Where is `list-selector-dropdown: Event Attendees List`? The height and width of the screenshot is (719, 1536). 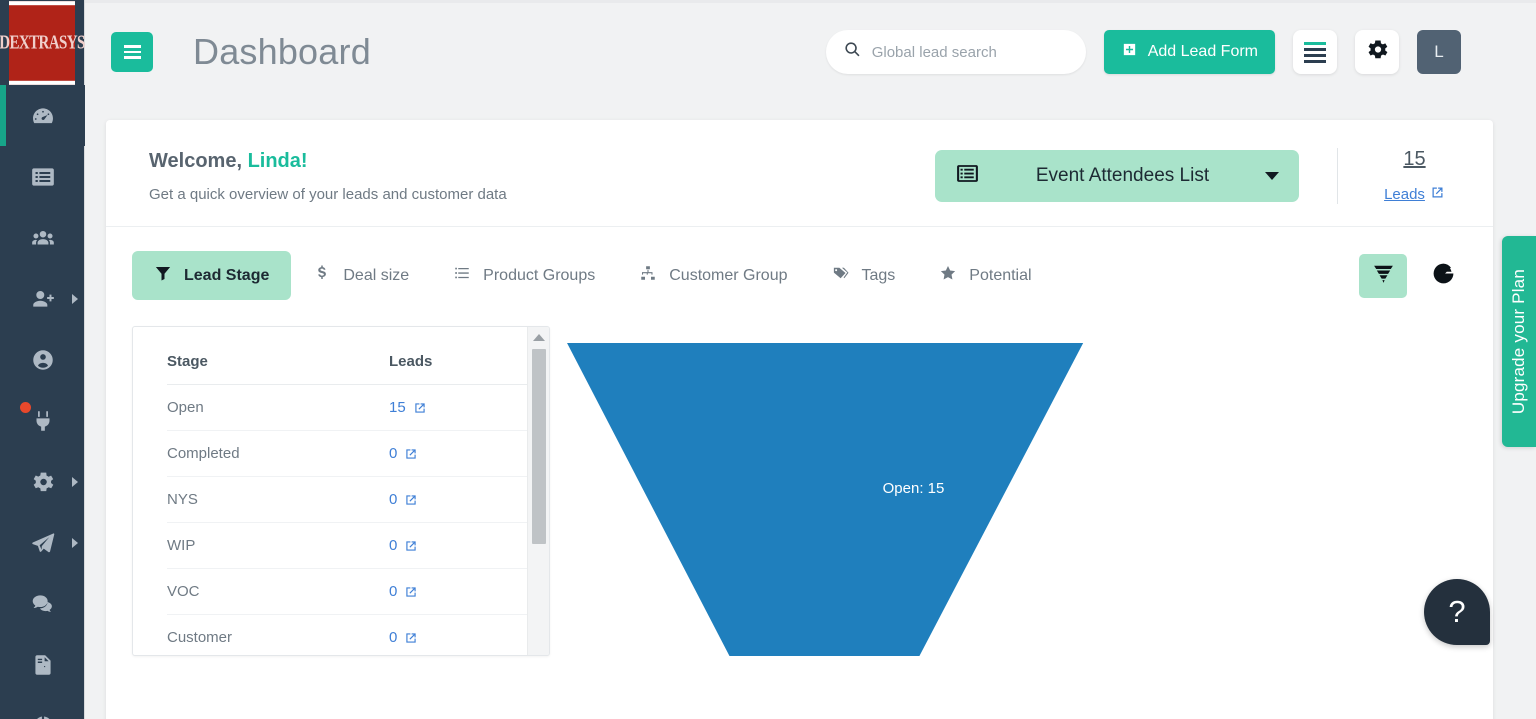
list-selector-dropdown: Event Attendees List is located at coordinates (1117, 176).